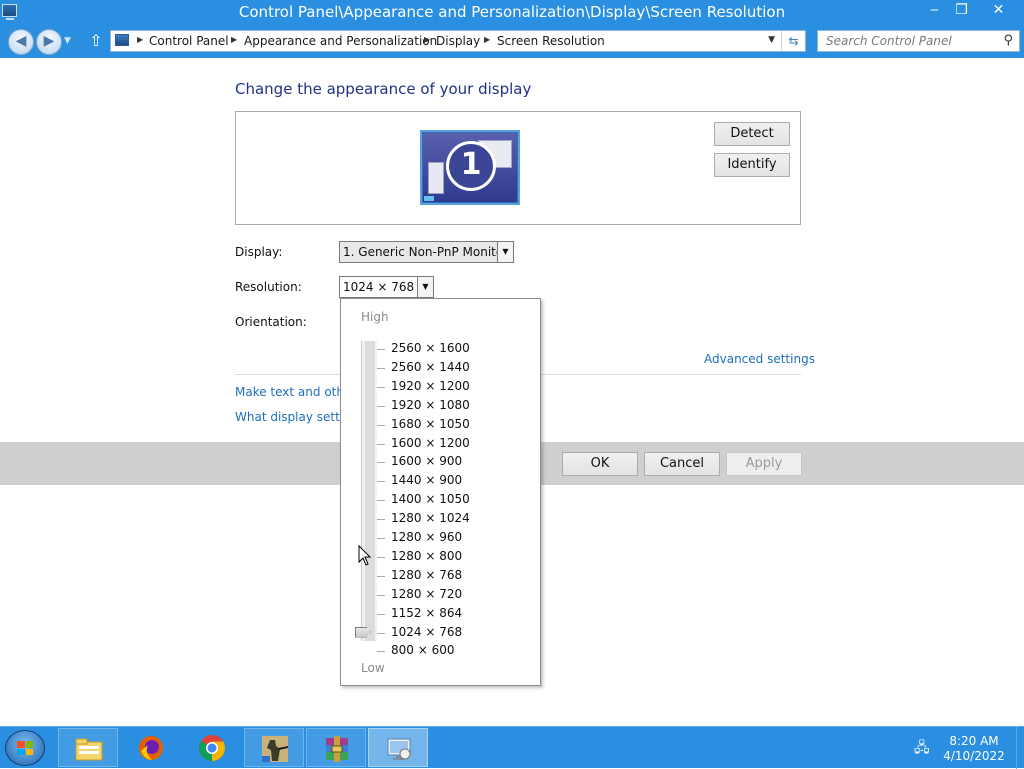 Image resolution: width=1024 pixels, height=769 pixels. I want to click on network-icon: 🖧, so click(923, 746).